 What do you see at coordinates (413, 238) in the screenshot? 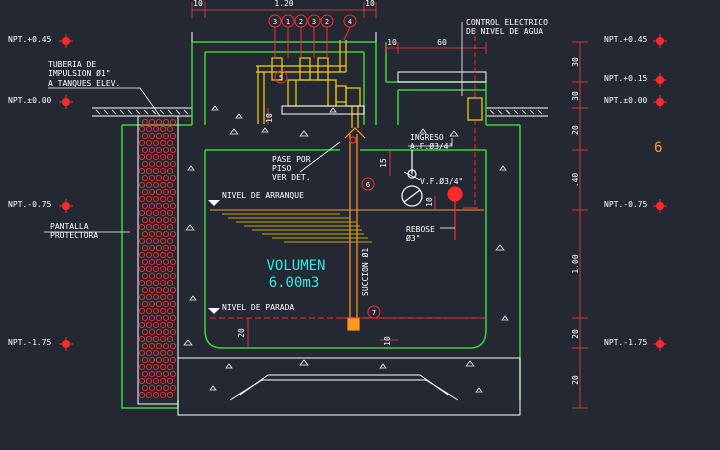
I see `rebose-label-line2: Ø3"` at bounding box center [413, 238].